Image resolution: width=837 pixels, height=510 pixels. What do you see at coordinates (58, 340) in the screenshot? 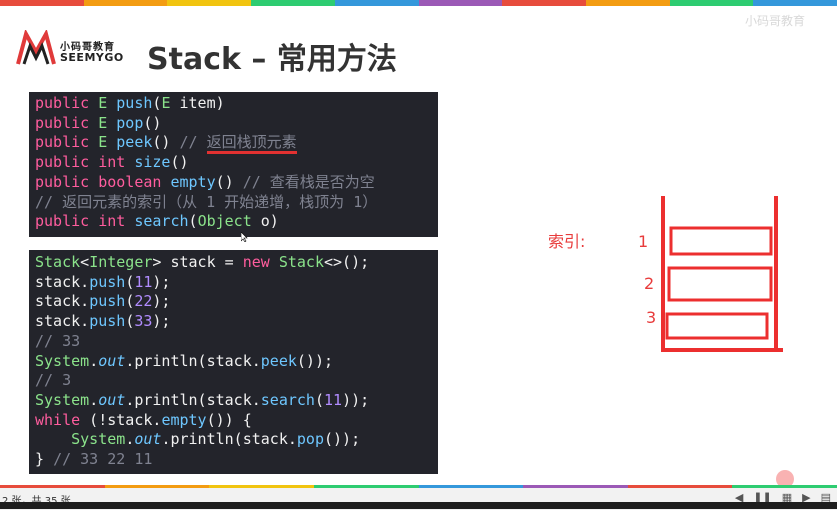
I see `code-line: // 33` at bounding box center [58, 340].